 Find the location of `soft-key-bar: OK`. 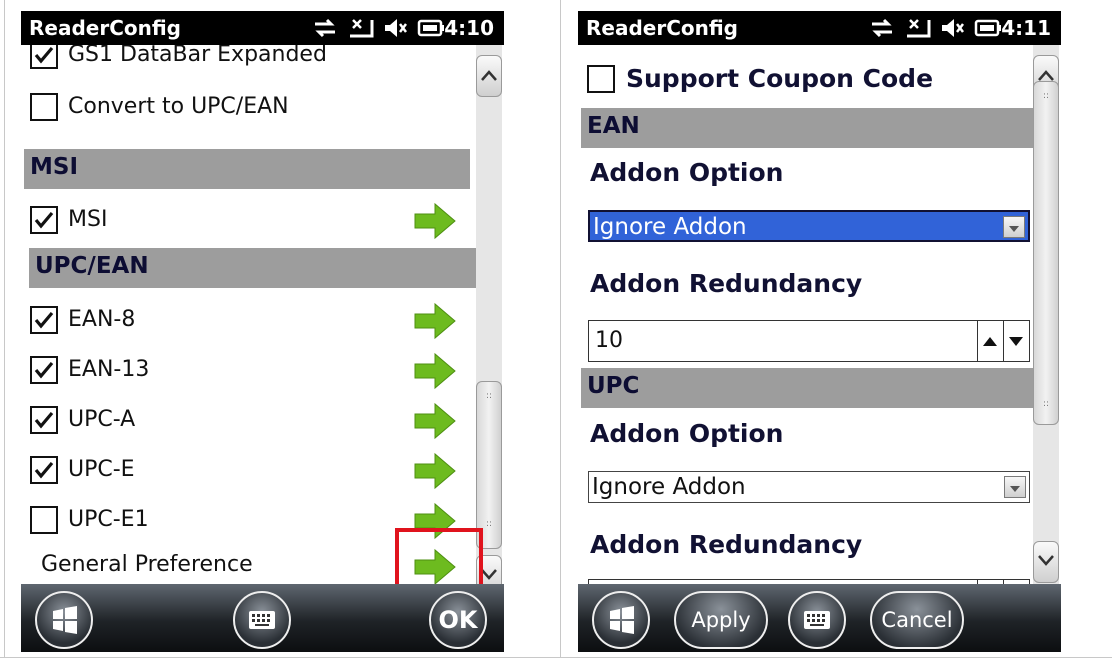

soft-key-bar: OK is located at coordinates (262, 618).